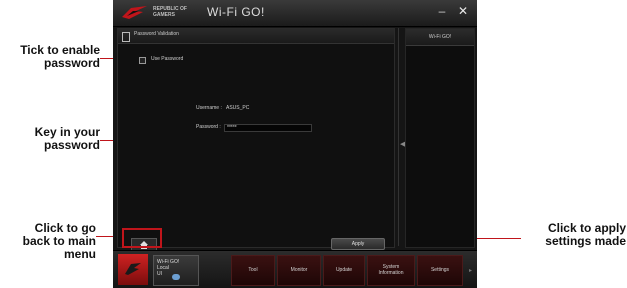 The width and height of the screenshot is (627, 288). I want to click on rog-home-button, so click(133, 269).